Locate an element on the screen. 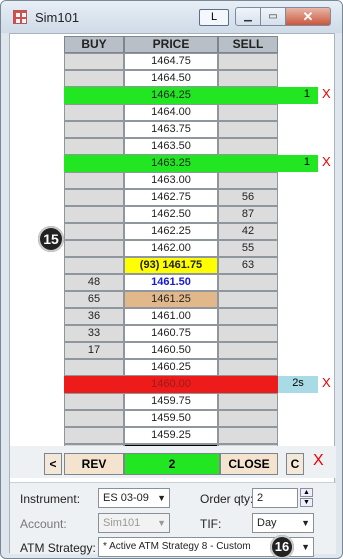  sell-cell: 55 is located at coordinates (248, 248).